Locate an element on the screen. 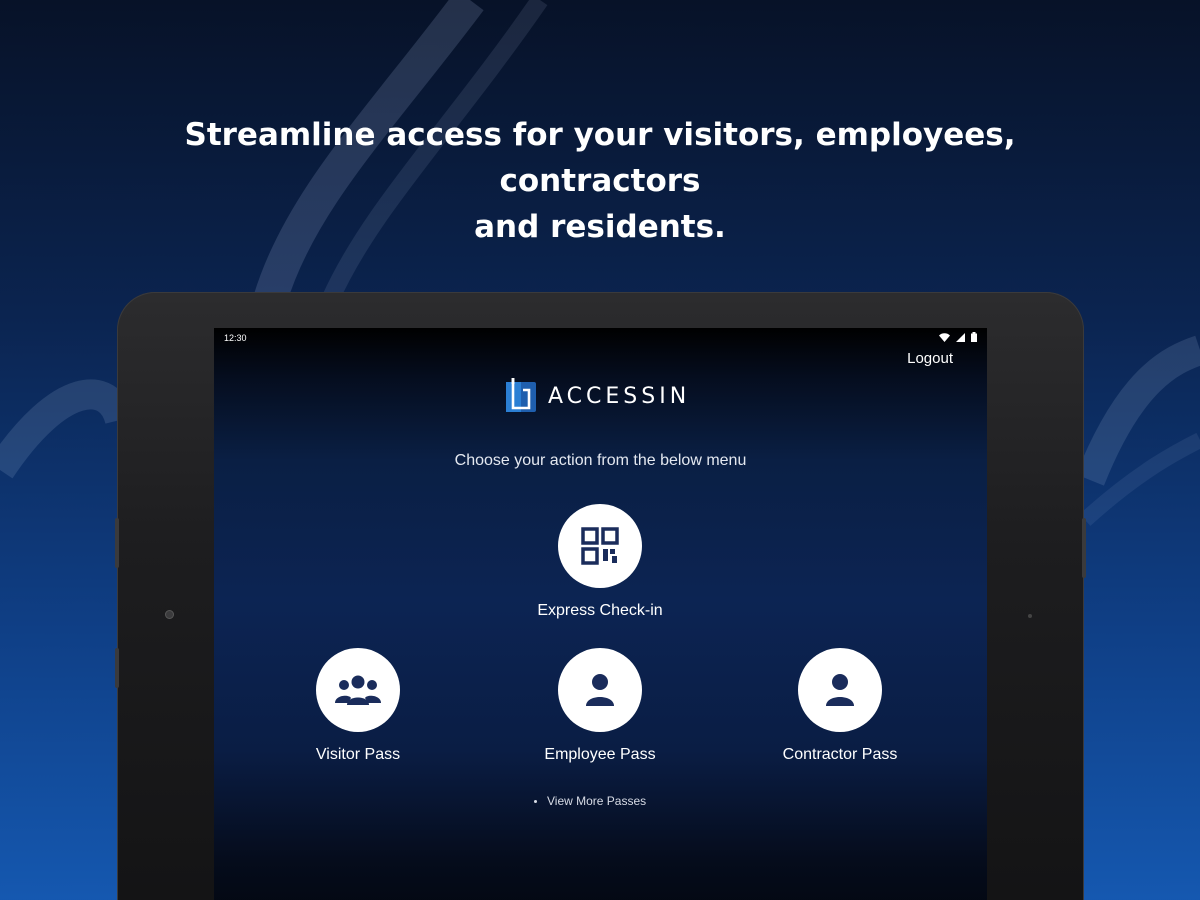 Image resolution: width=1200 pixels, height=900 pixels. express-checkin-label: Express Check-in is located at coordinates (600, 610).